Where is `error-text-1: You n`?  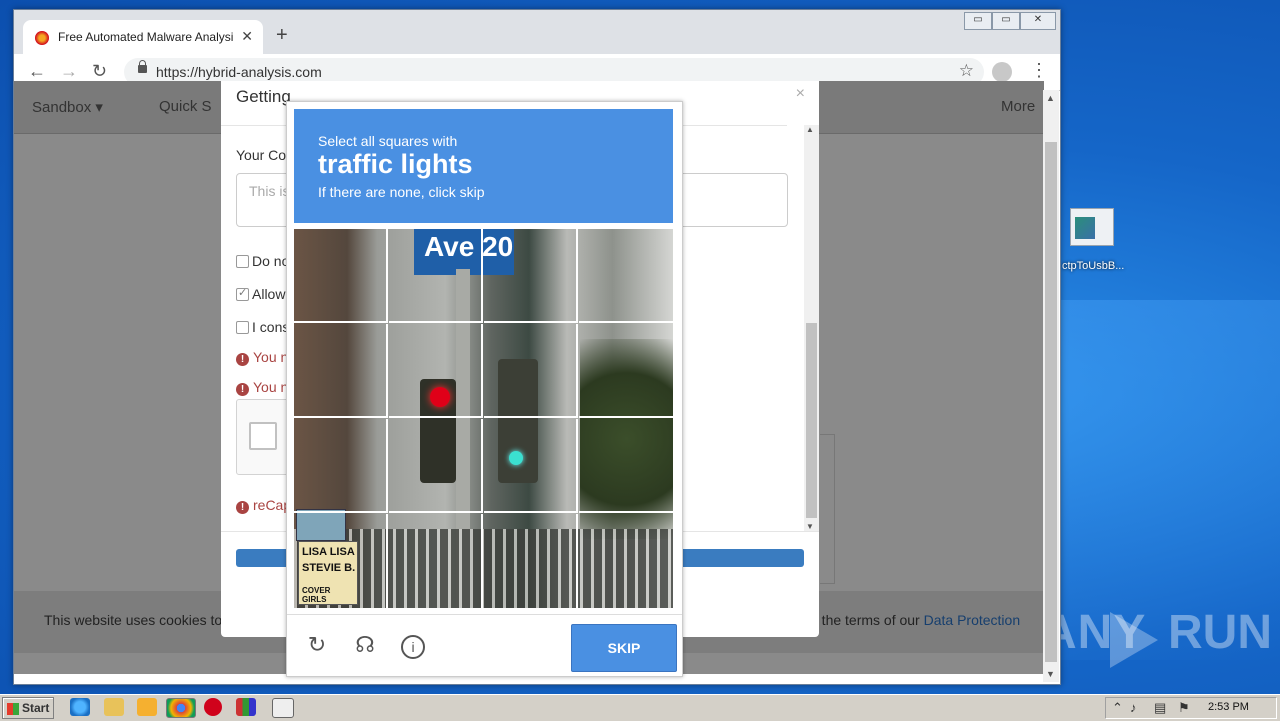
error-text-1: You n is located at coordinates (271, 357).